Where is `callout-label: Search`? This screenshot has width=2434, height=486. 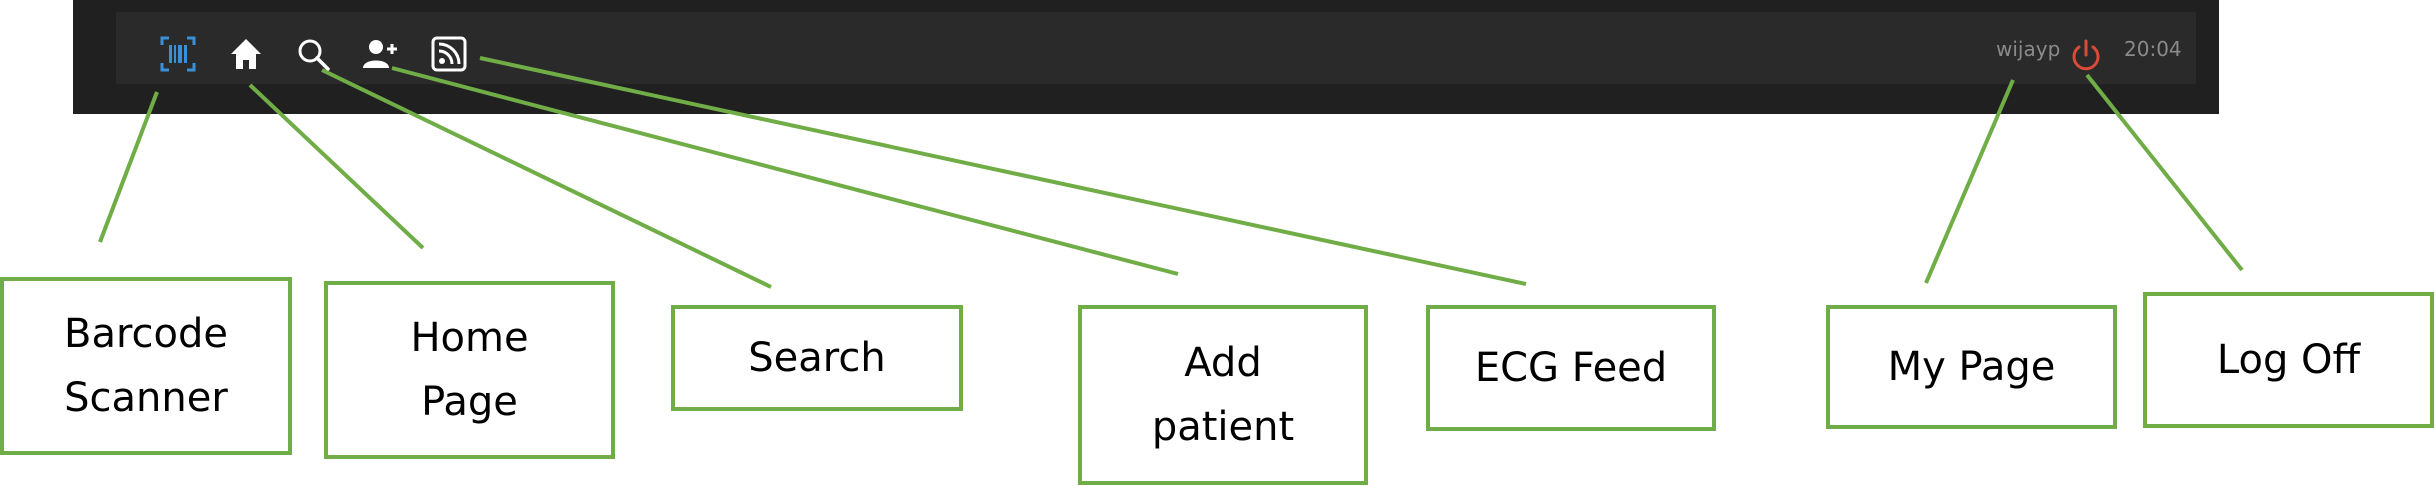 callout-label: Search is located at coordinates (817, 358).